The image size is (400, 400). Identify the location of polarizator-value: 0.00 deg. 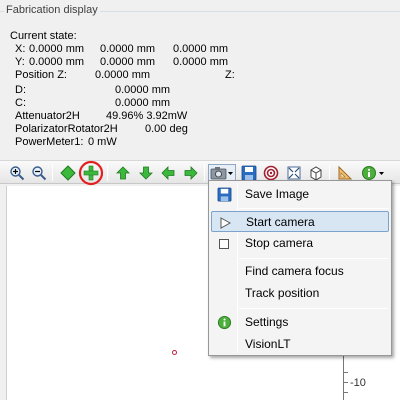
(166, 129).